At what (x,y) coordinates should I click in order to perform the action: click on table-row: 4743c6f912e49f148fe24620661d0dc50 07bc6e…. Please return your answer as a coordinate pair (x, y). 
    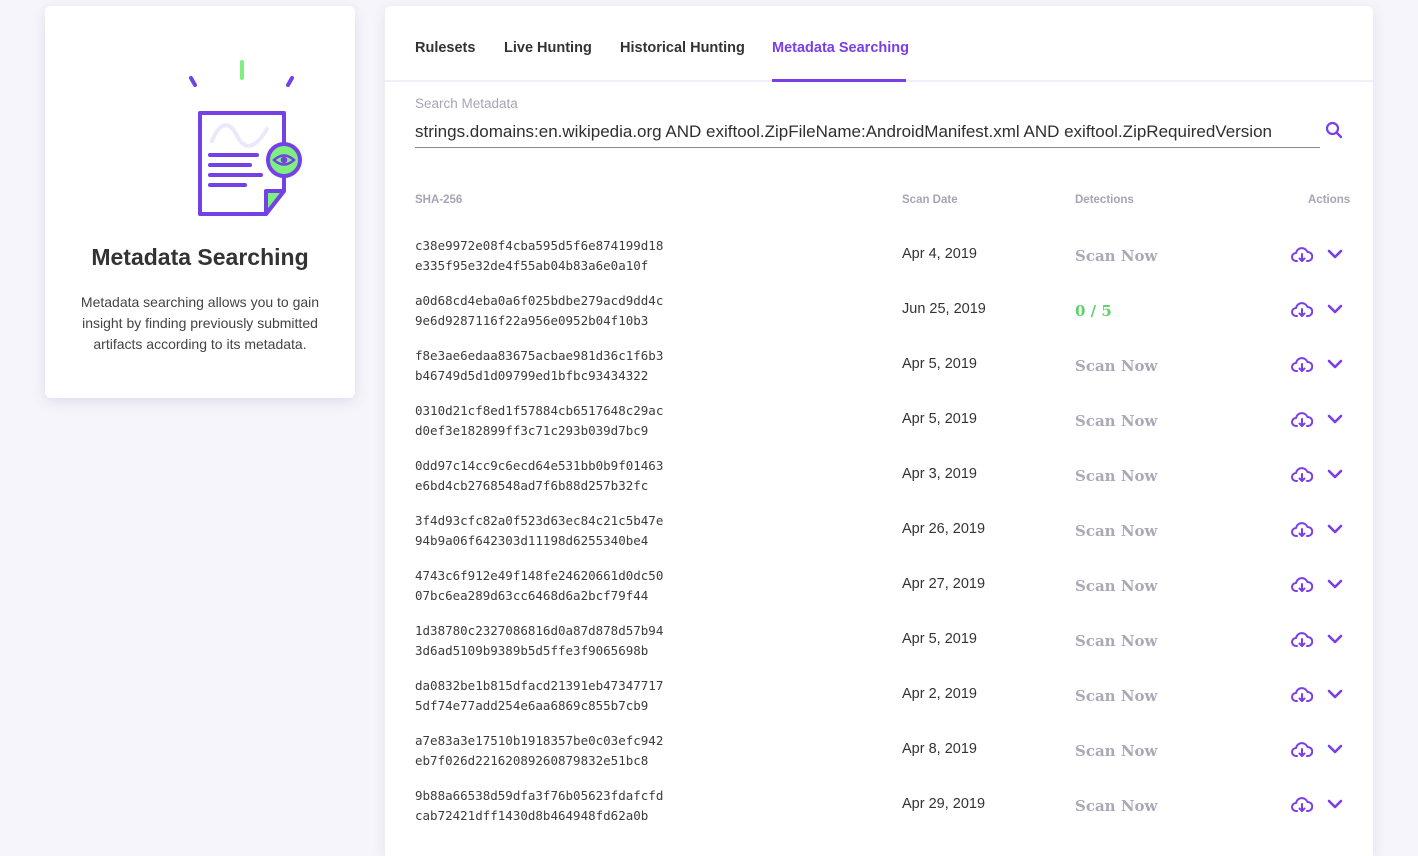
    Looking at the image, I should click on (879, 593).